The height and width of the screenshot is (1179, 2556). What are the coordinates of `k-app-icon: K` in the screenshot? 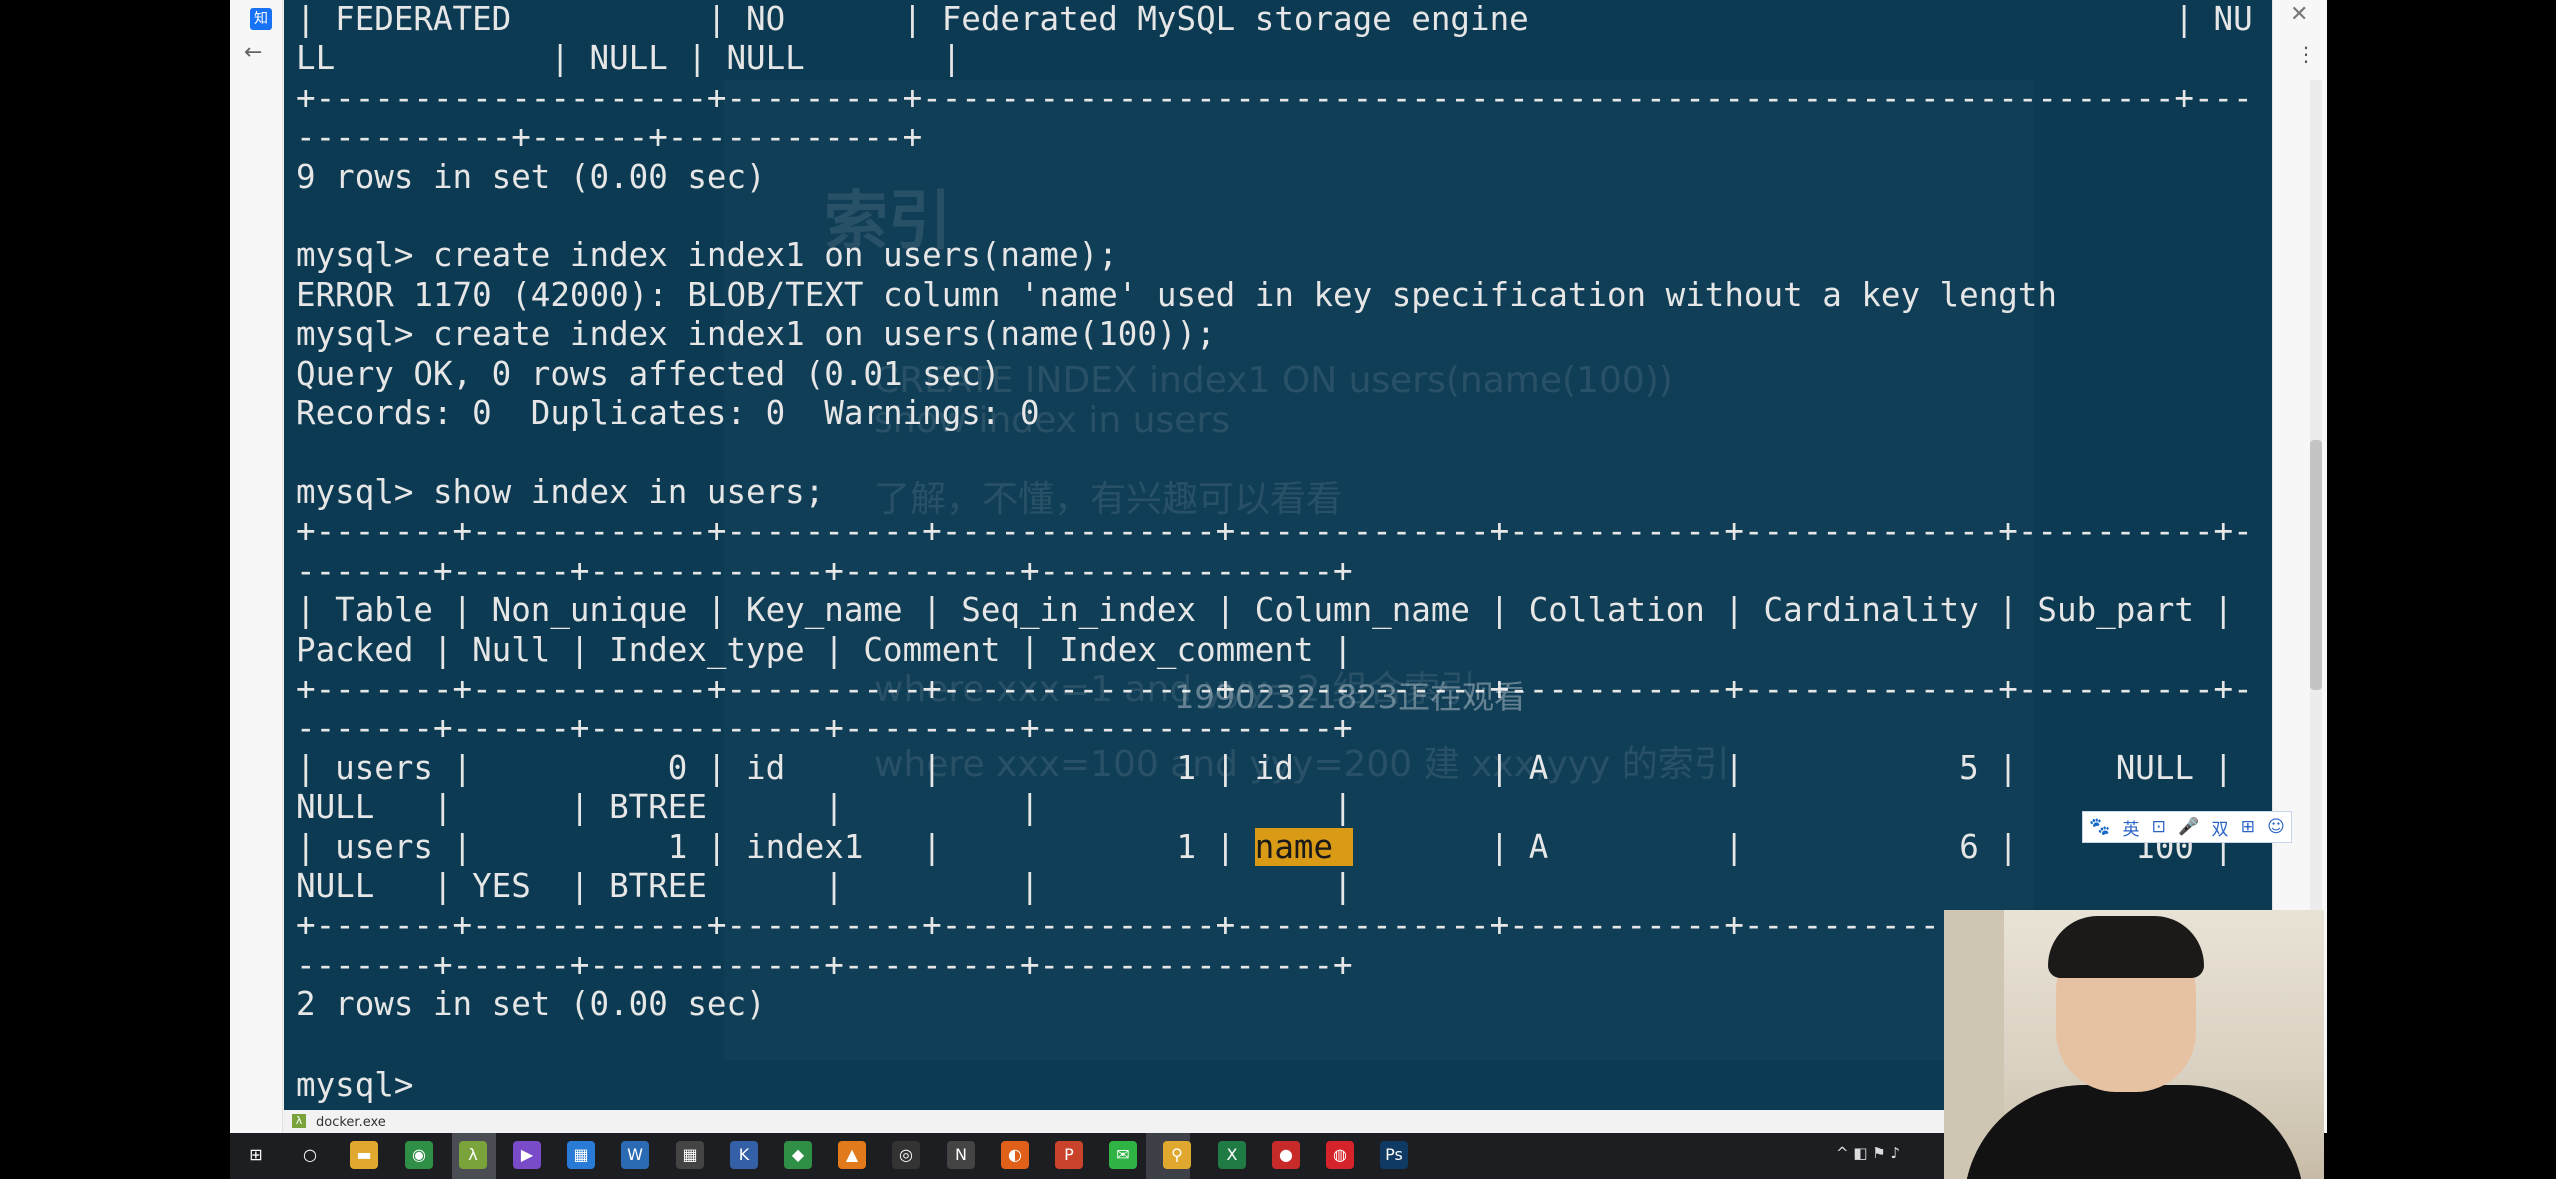 It's located at (744, 1155).